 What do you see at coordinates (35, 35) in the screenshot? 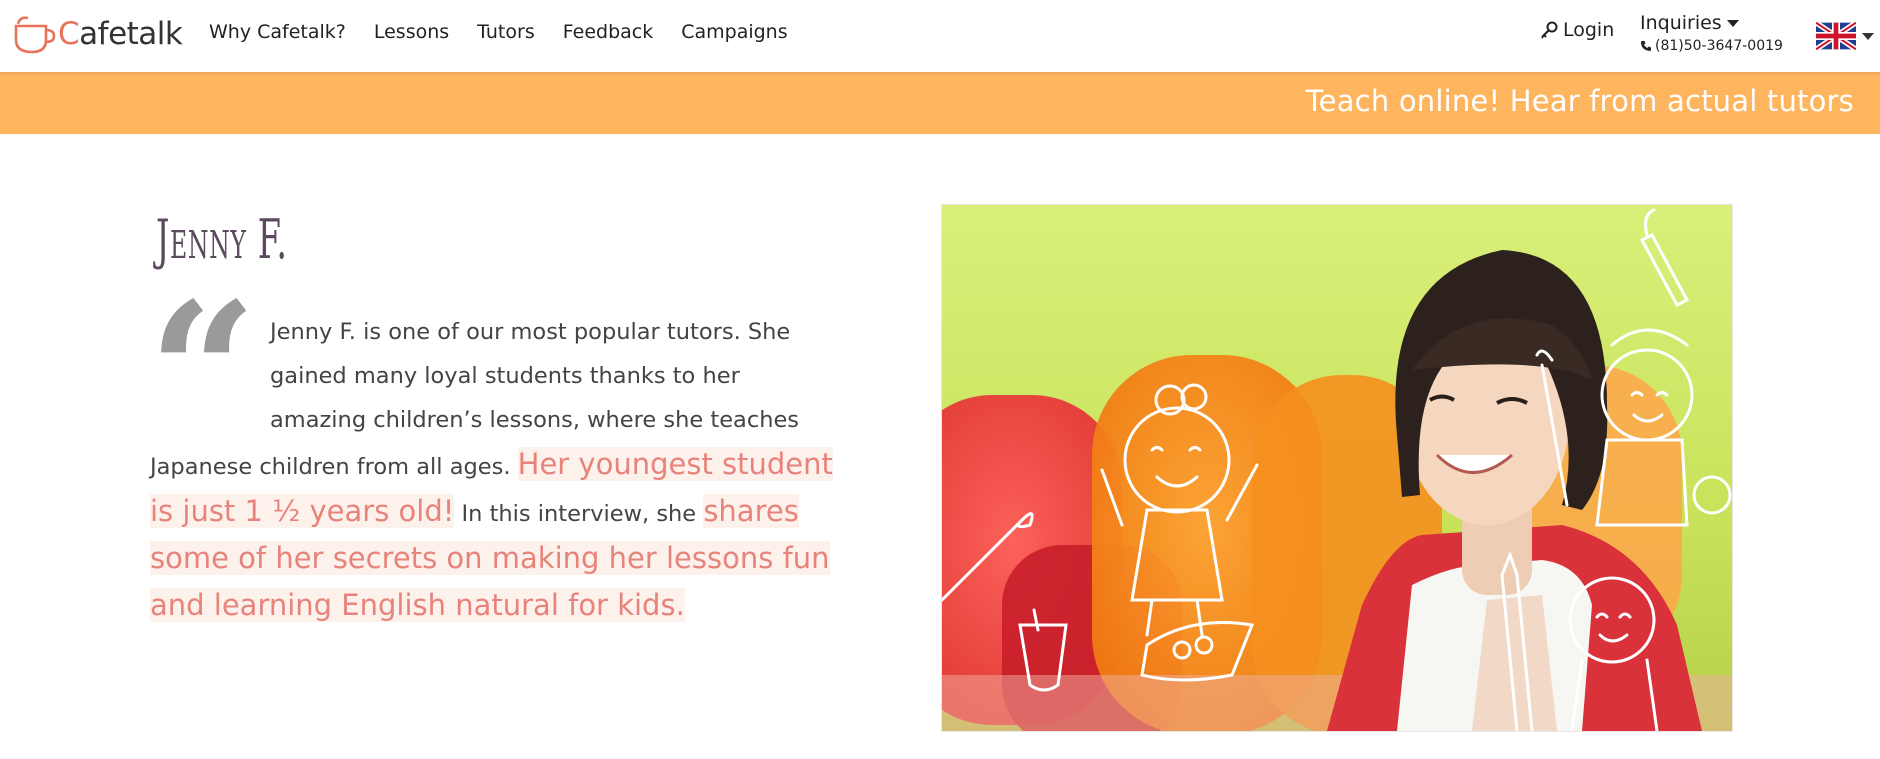
I see `cup-logo-icon` at bounding box center [35, 35].